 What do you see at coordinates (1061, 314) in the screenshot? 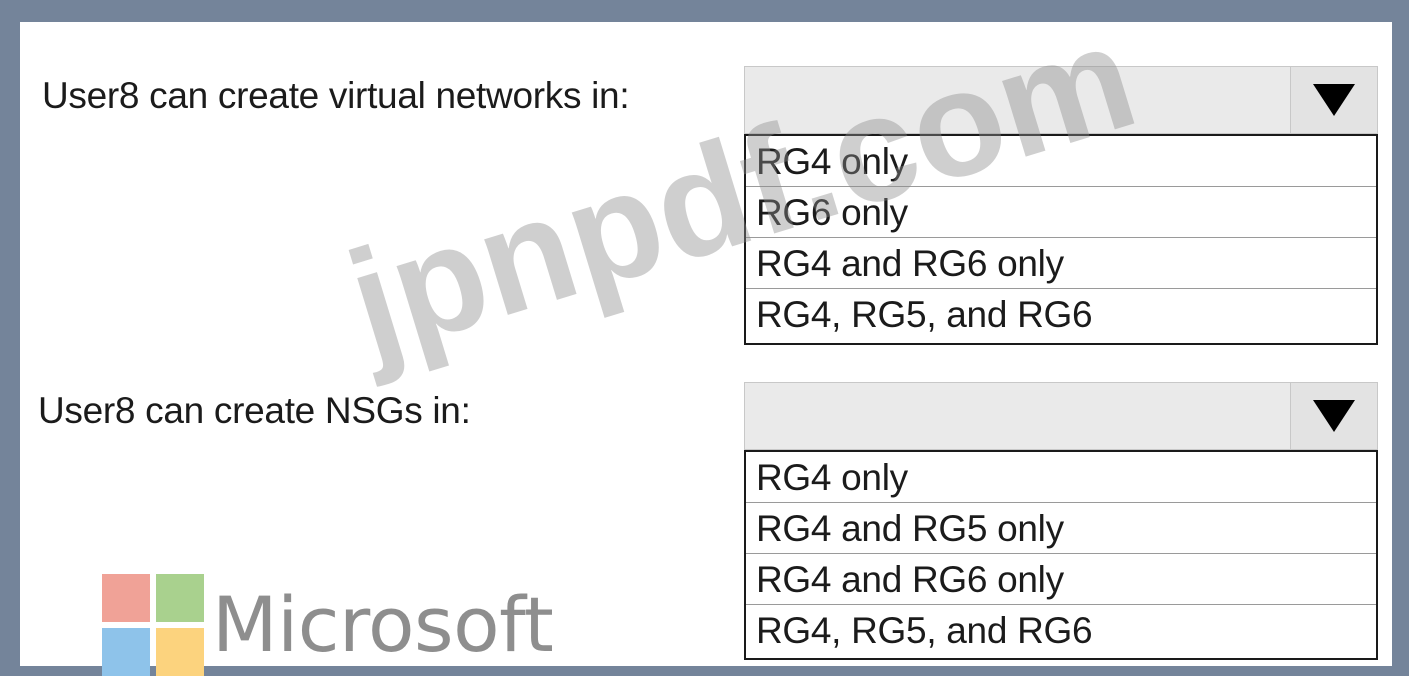
I see `question-1-option: RG4, RG5, and RG6` at bounding box center [1061, 314].